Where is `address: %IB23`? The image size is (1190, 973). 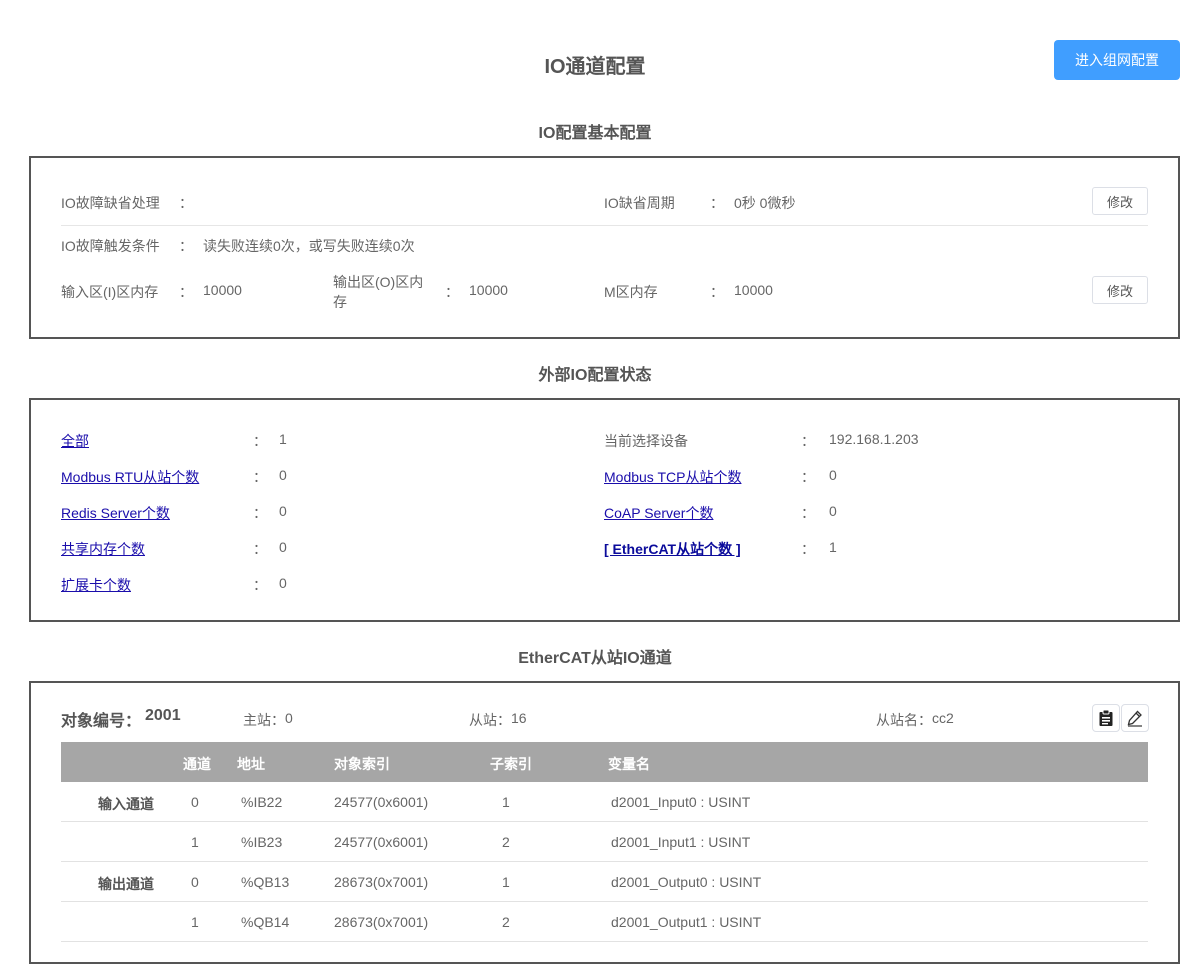
address: %IB23 is located at coordinates (262, 842).